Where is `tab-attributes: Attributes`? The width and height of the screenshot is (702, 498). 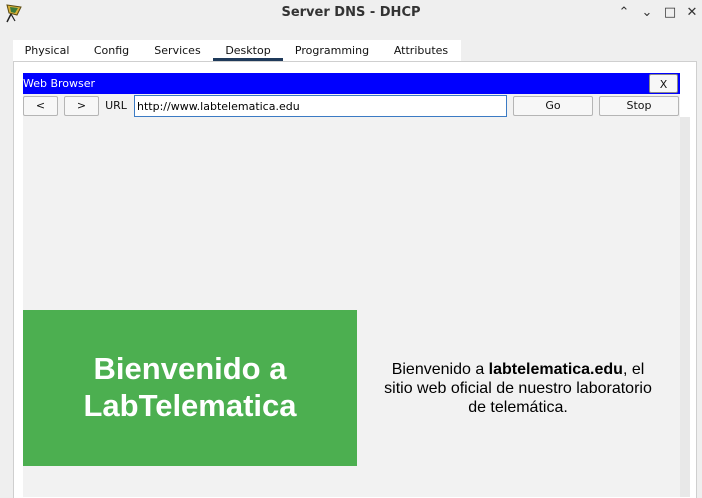 tab-attributes: Attributes is located at coordinates (421, 50).